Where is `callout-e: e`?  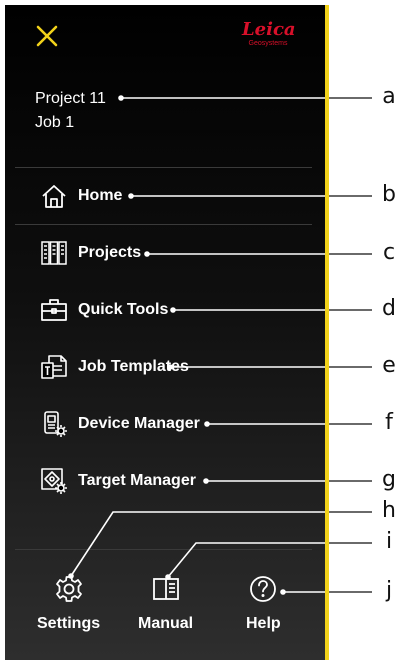
callout-e: e is located at coordinates (389, 365).